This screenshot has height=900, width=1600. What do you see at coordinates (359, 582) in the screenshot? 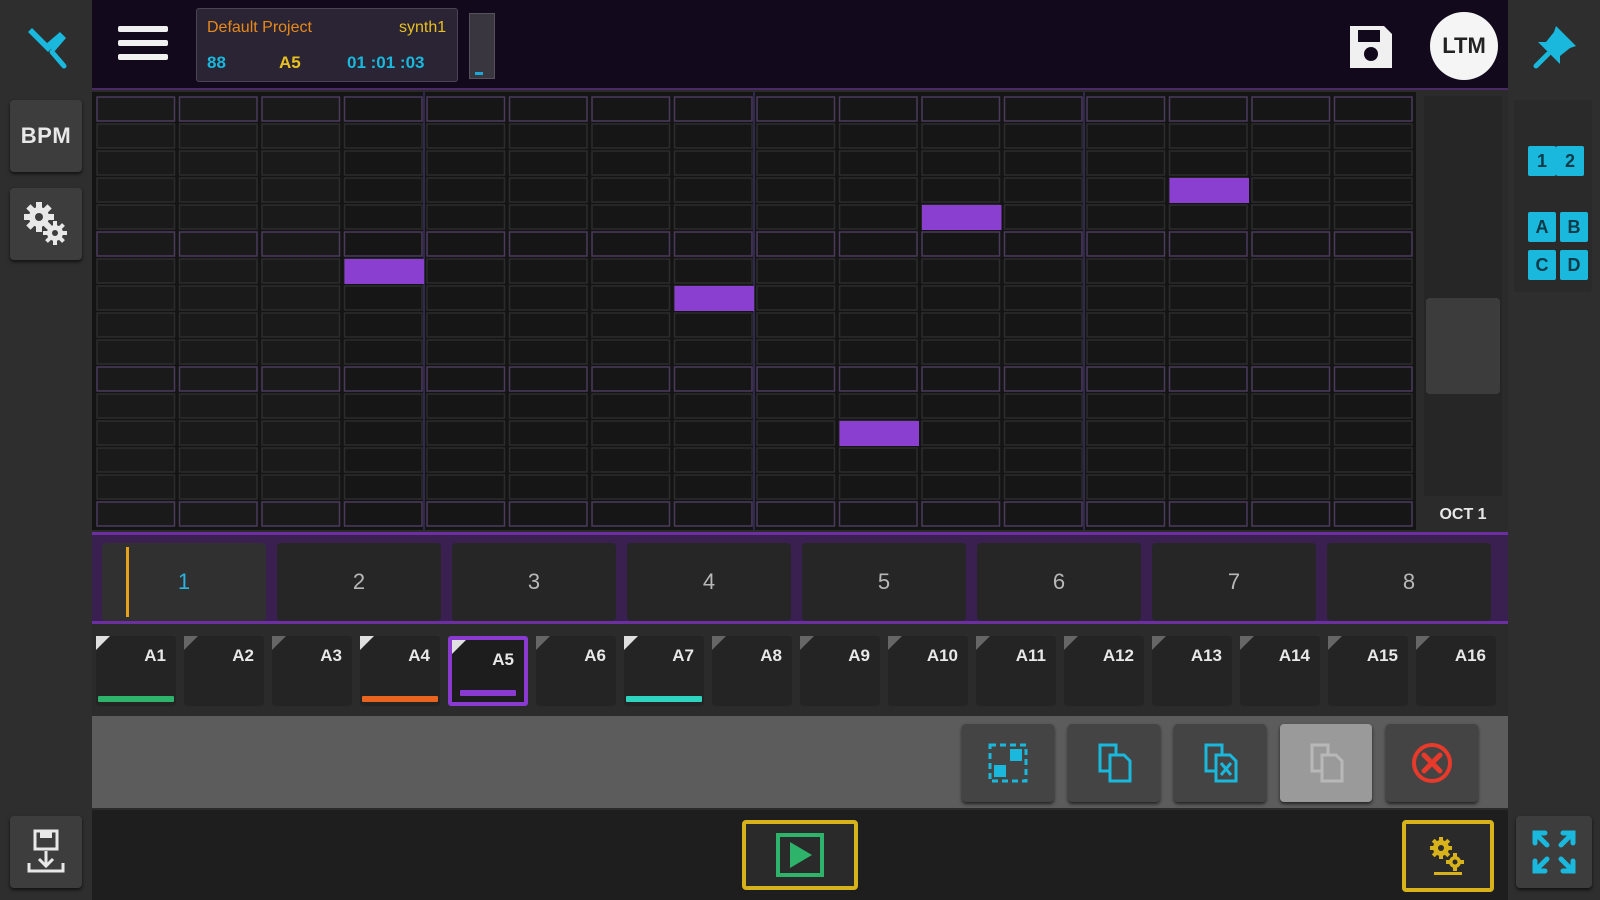
I see `pattern-button-2: 2` at bounding box center [359, 582].